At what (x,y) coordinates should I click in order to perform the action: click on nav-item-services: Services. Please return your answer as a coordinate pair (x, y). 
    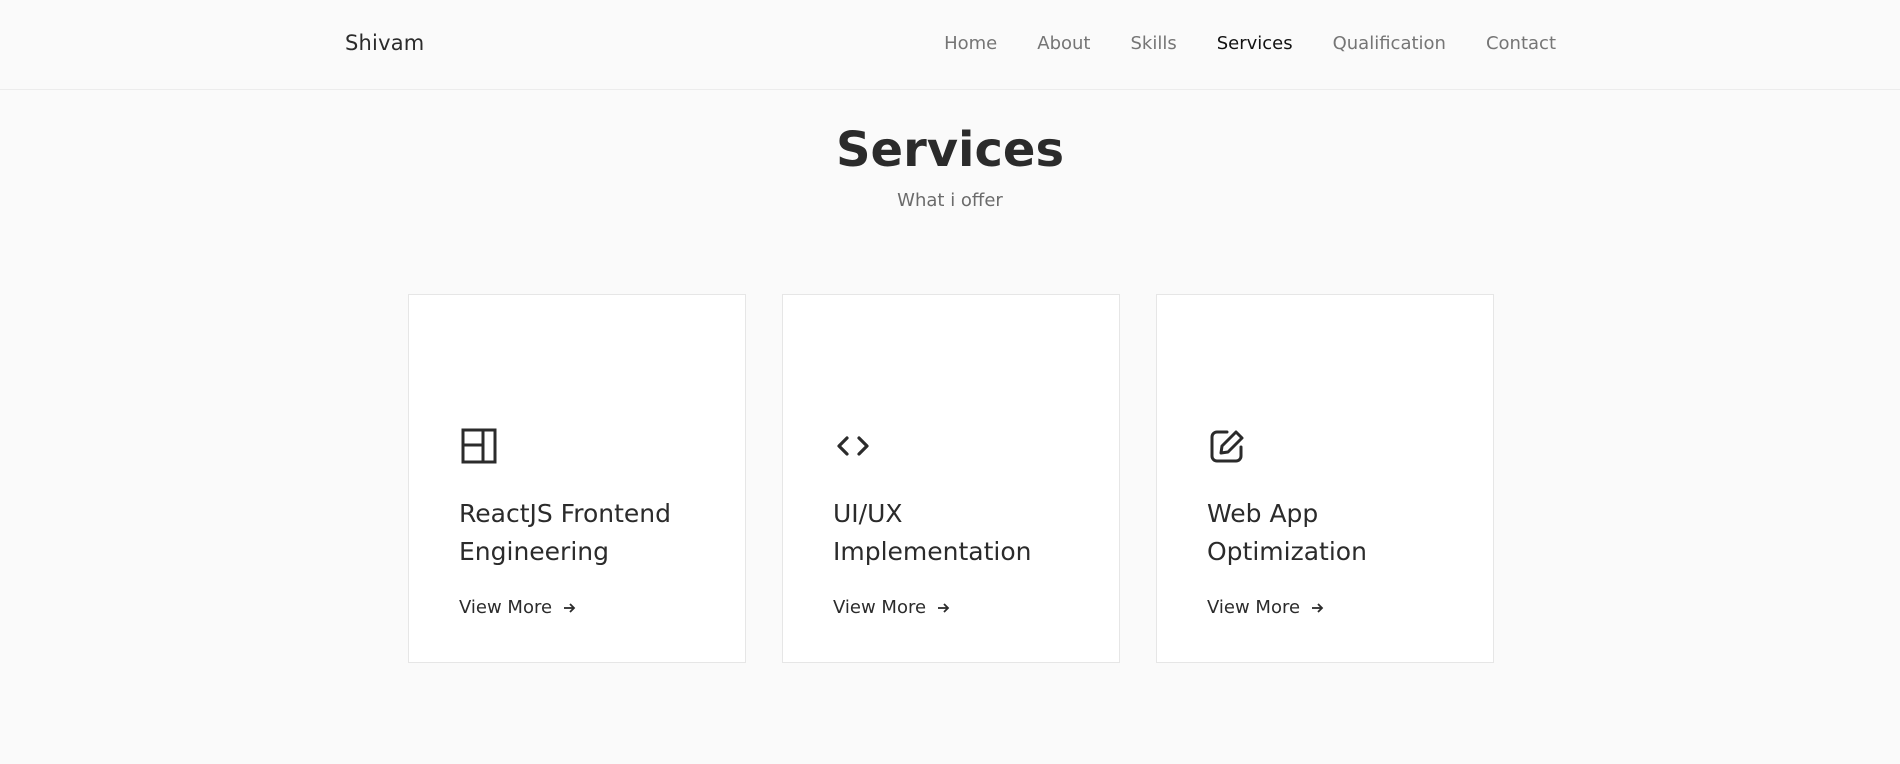
    Looking at the image, I should click on (1255, 43).